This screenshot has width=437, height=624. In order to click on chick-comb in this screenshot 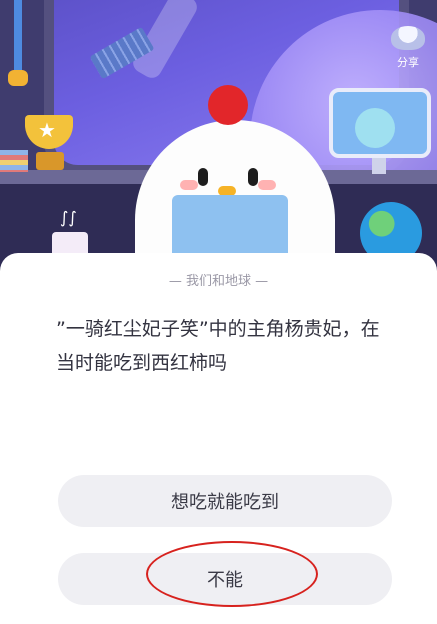, I will do `click(228, 105)`.